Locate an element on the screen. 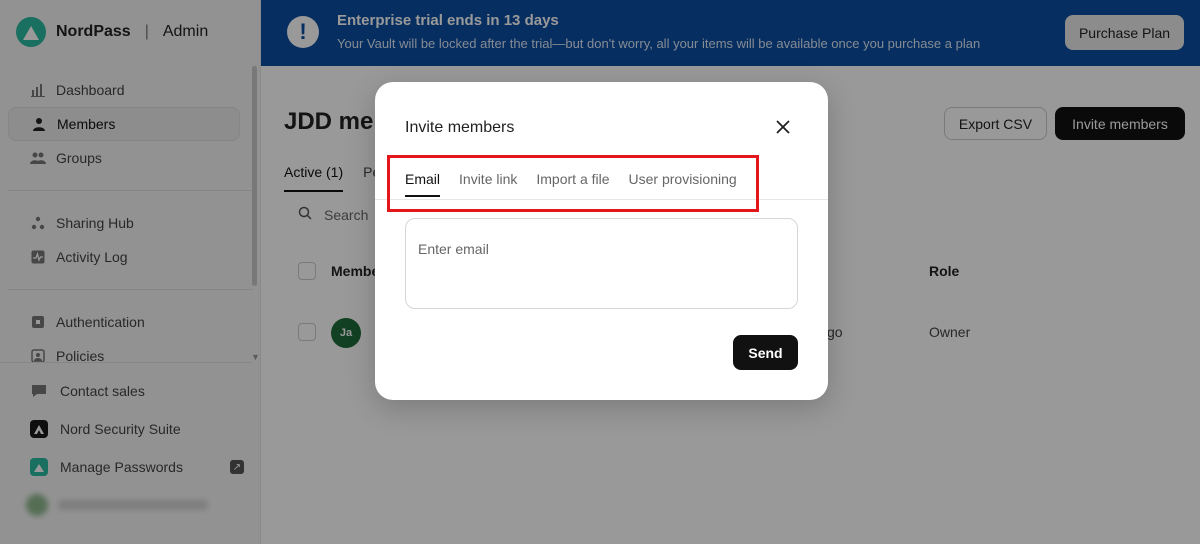 This screenshot has height=544, width=1200. close-icon is located at coordinates (783, 127).